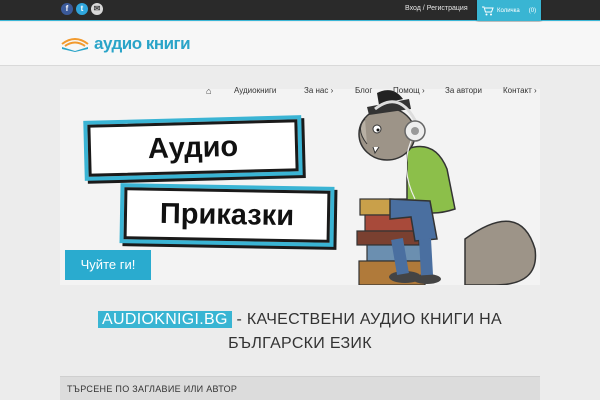  Describe the element at coordinates (142, 43) in the screenshot. I see `logo-text: аудио книги` at that location.